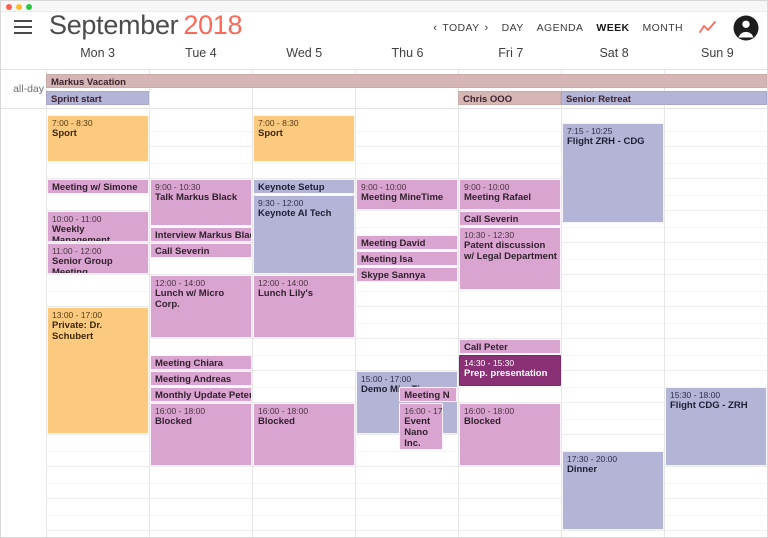 This screenshot has height=538, width=768. I want to click on calendar-event: 9:30 - 12:00 Keynote AI Tech, so click(304, 234).